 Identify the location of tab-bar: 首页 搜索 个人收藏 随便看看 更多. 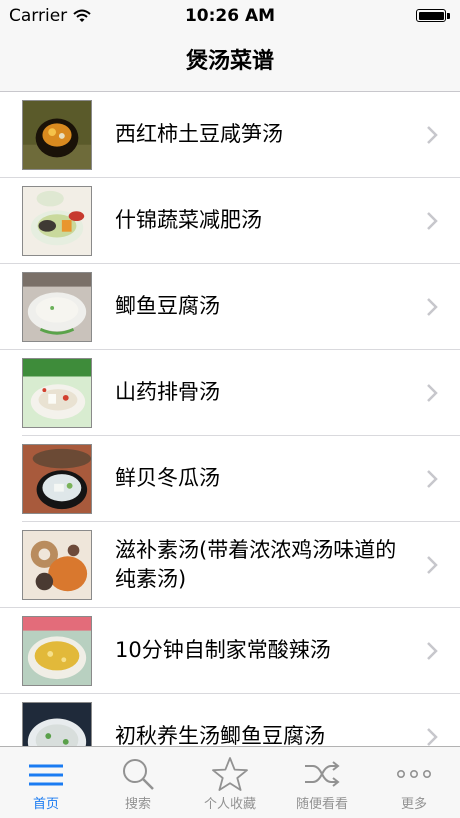
(230, 782).